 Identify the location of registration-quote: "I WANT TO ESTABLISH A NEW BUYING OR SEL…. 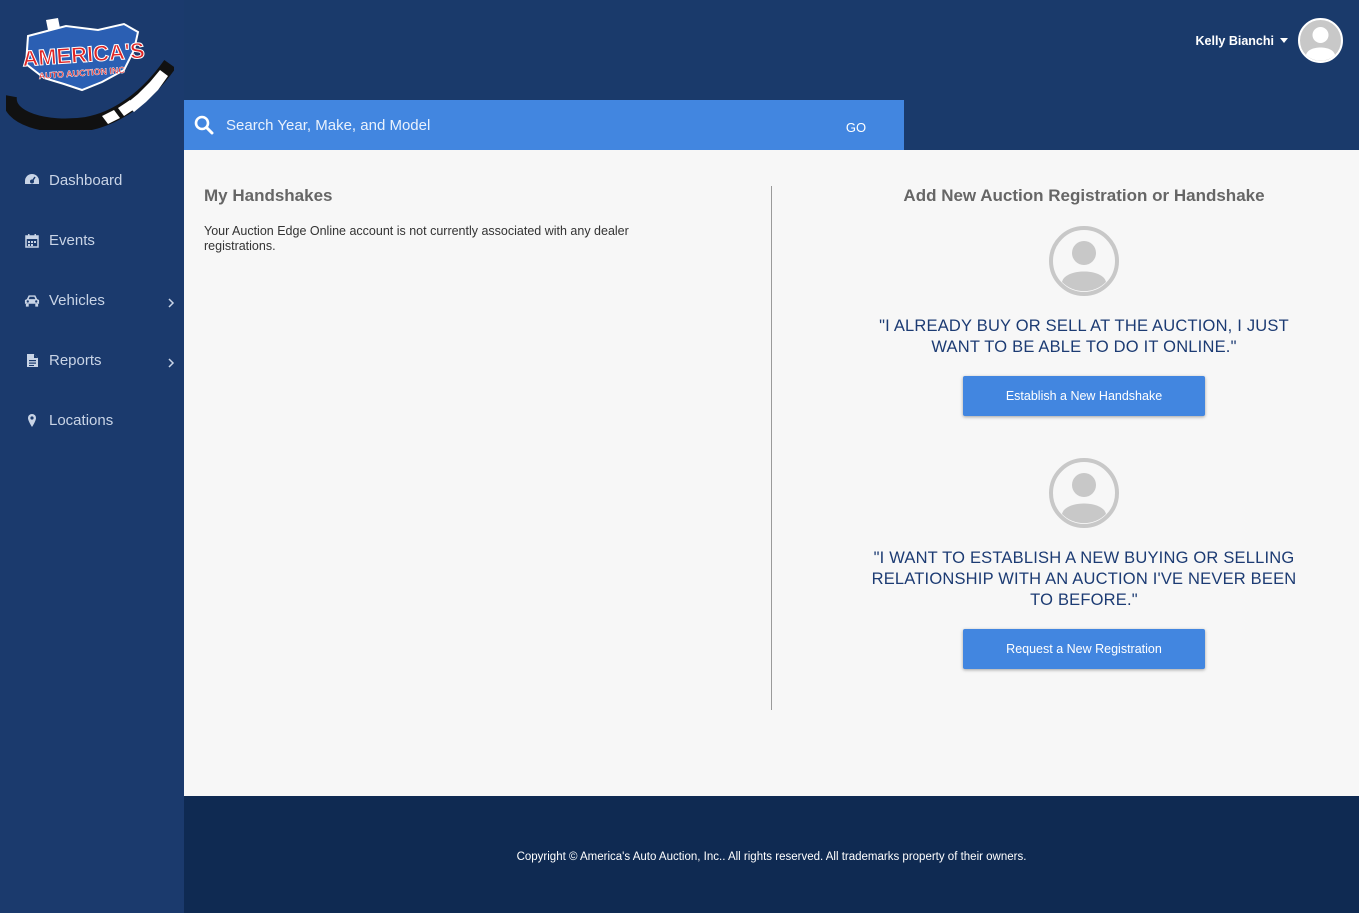
(1084, 579).